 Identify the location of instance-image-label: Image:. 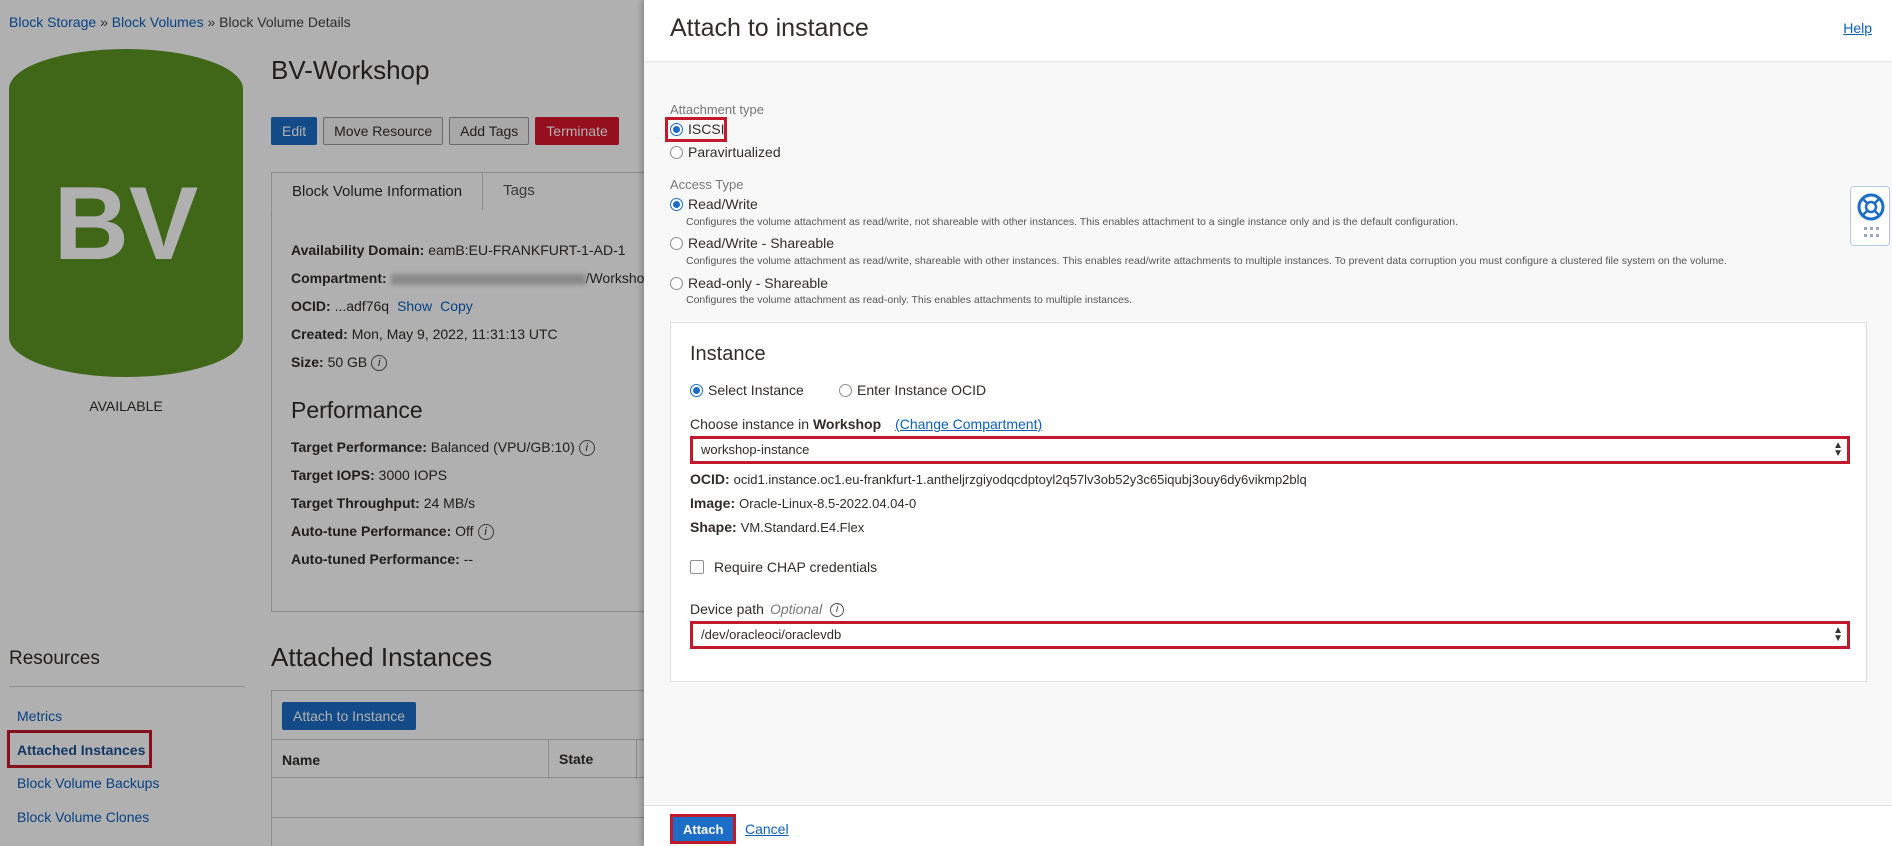
(713, 503).